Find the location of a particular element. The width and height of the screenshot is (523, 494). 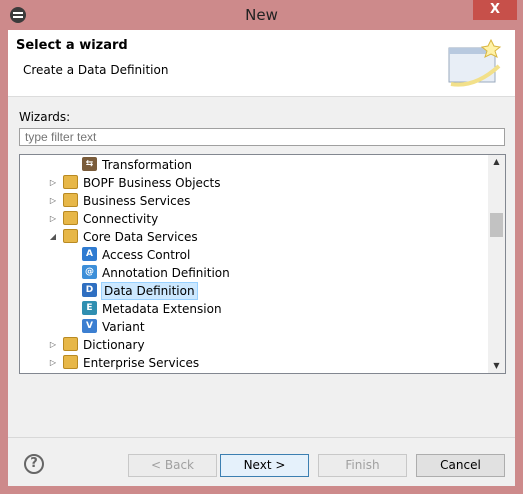

finish-button: Finish is located at coordinates (362, 465).